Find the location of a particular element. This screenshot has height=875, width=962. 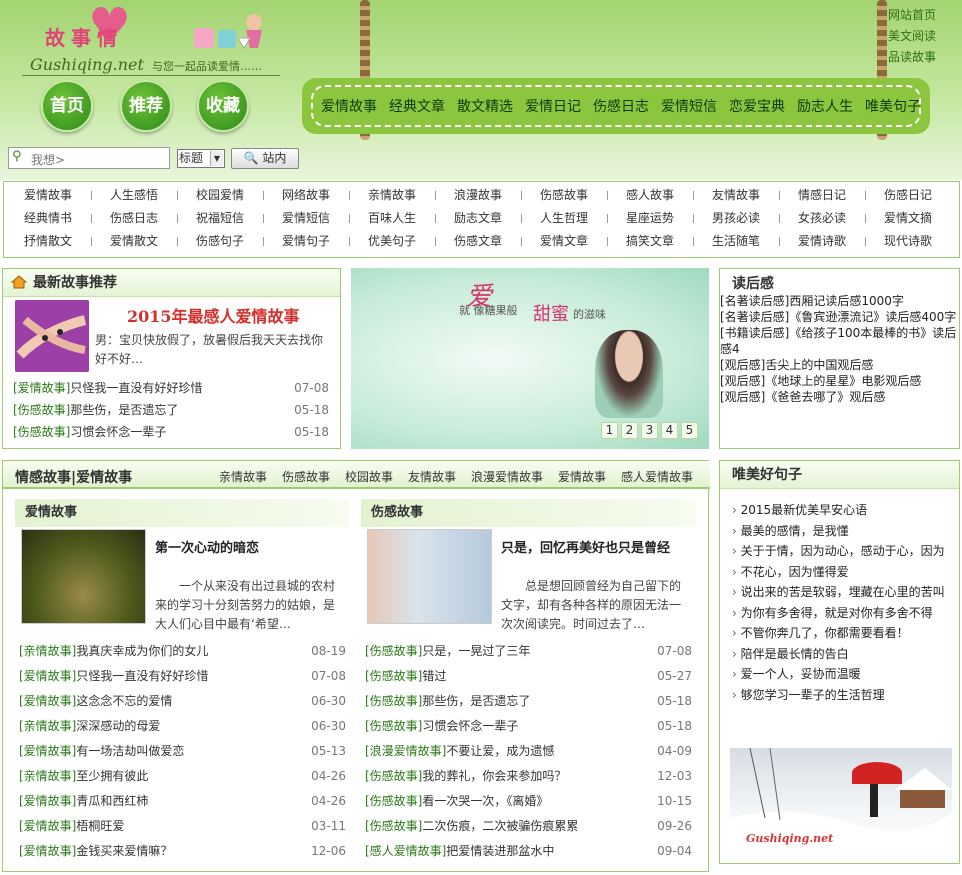

quote-item: 2015最新优美早安心语 is located at coordinates (838, 510).